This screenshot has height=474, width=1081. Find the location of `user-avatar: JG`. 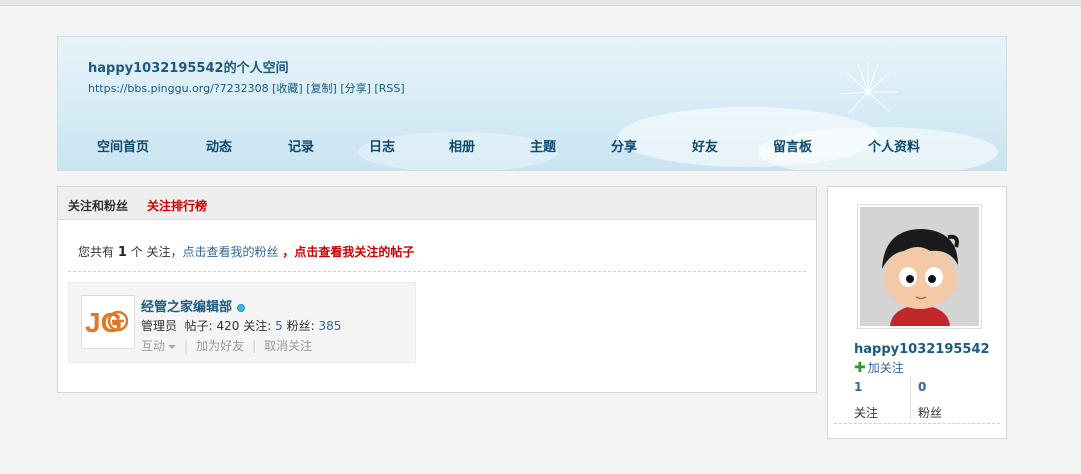

user-avatar: JG is located at coordinates (108, 322).